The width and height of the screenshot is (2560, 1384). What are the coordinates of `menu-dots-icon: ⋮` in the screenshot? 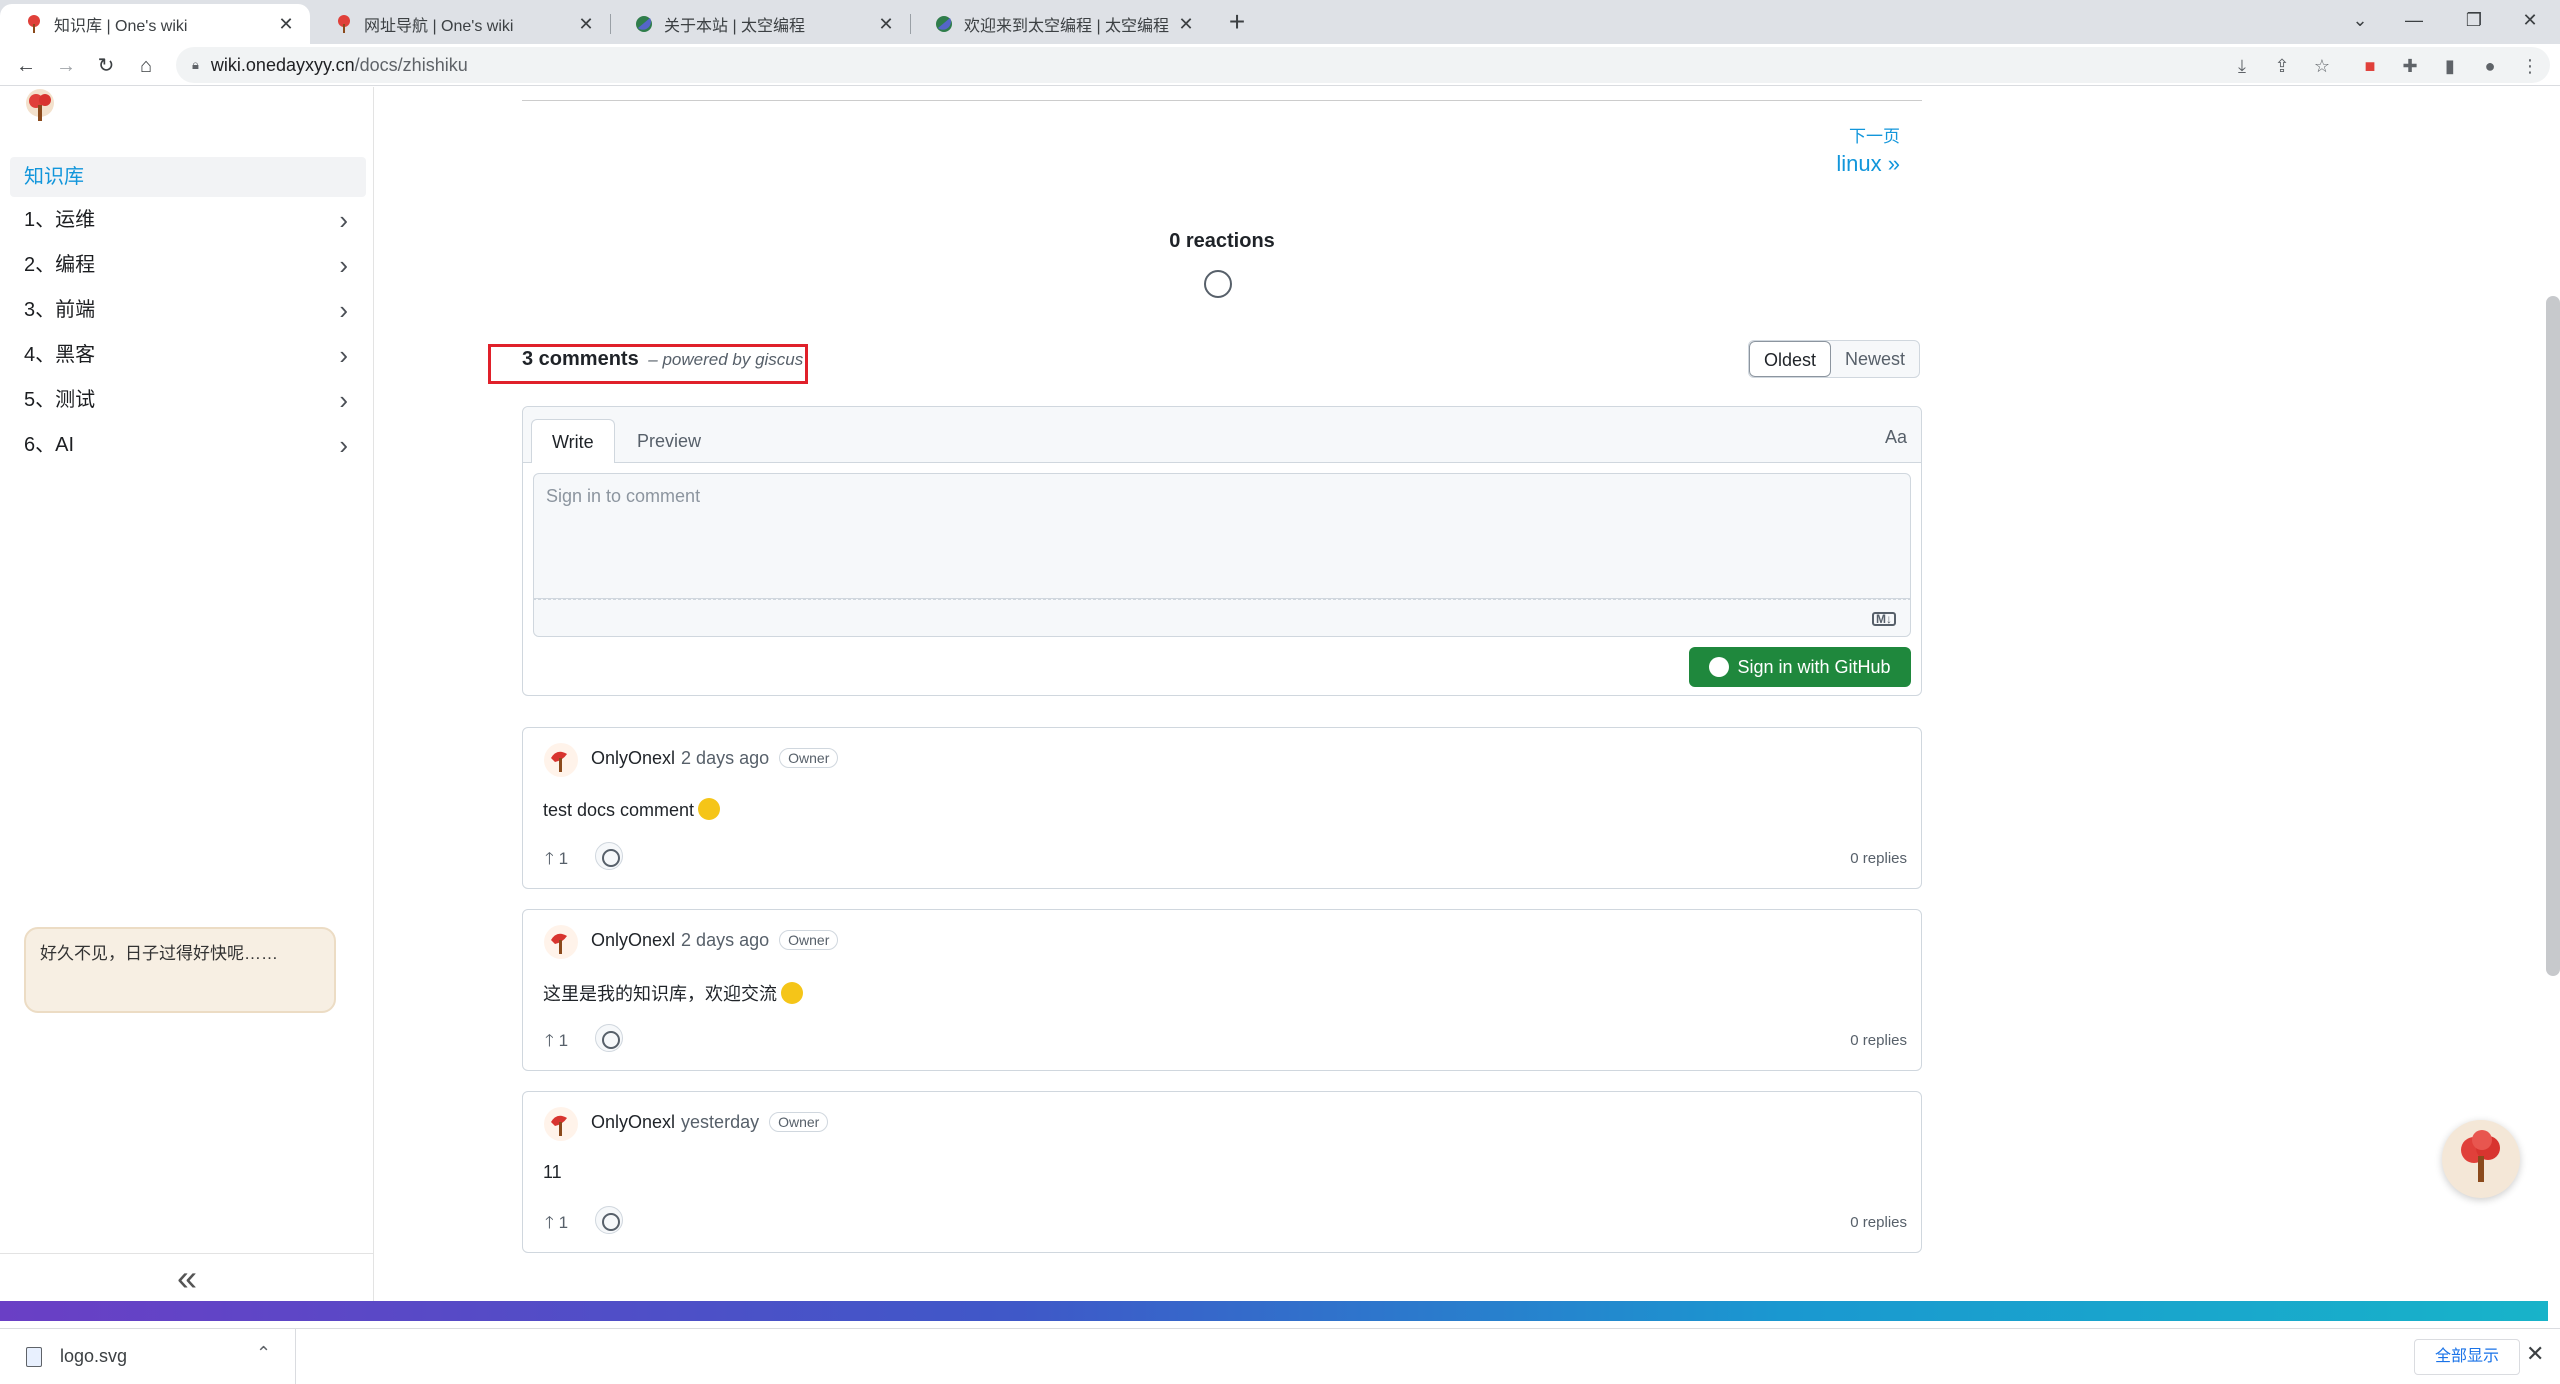 It's located at (2530, 66).